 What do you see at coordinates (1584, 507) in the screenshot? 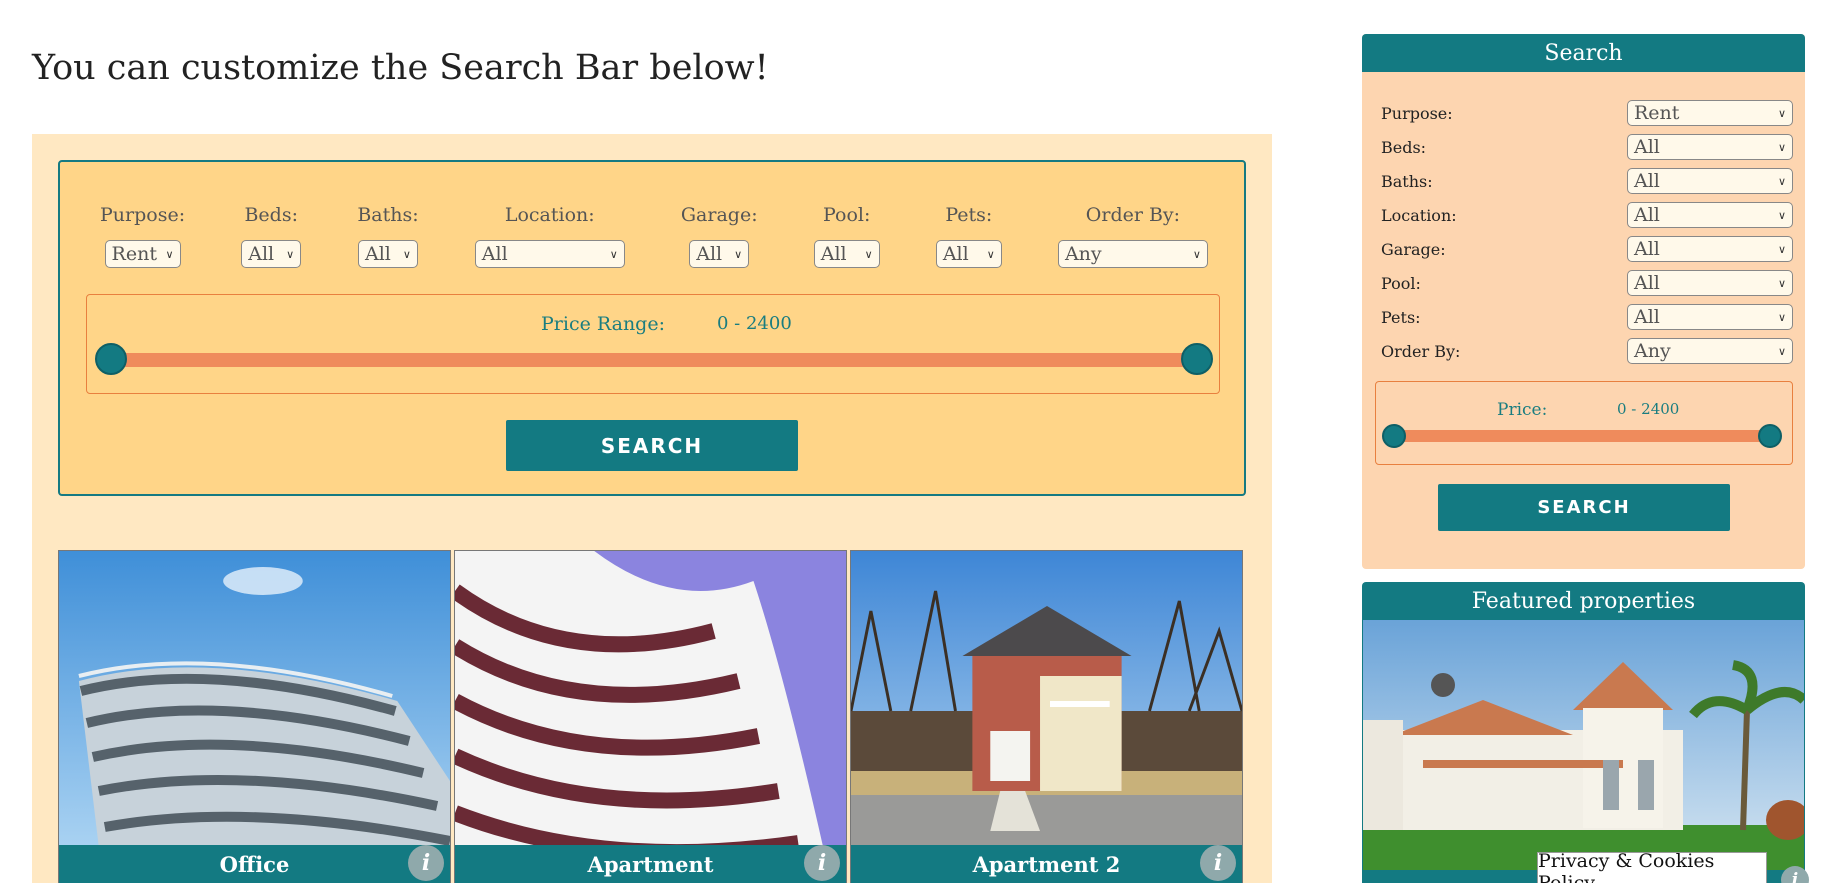
I see `sidebar-search-button: SEARCH` at bounding box center [1584, 507].